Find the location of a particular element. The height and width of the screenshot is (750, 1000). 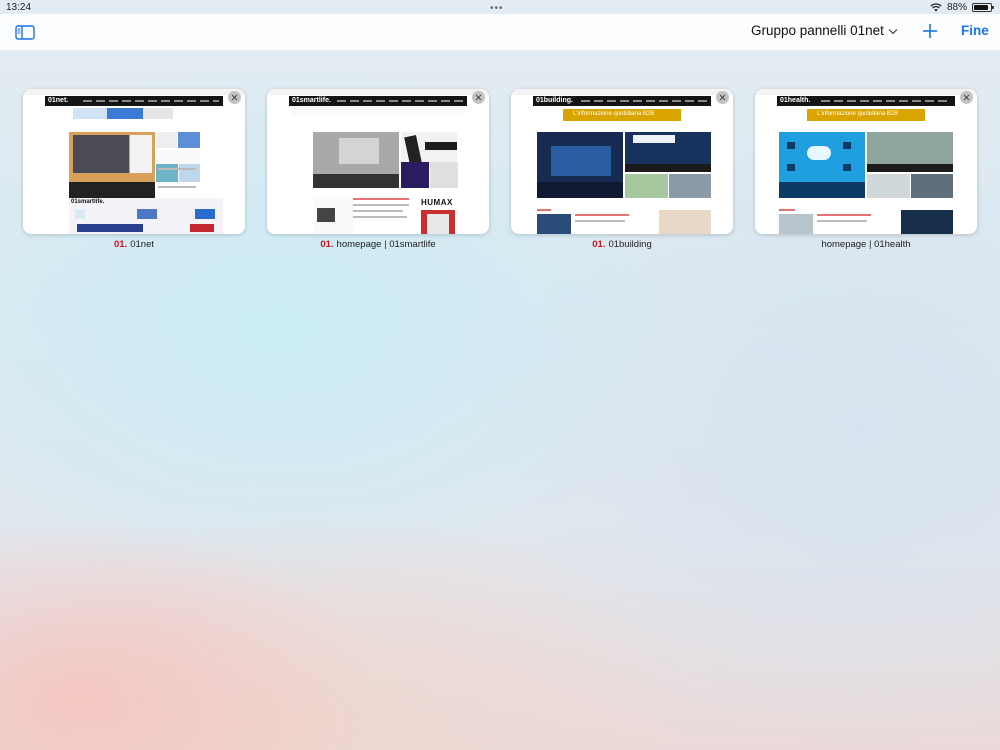

tab-thumbnail: 01health. L'informazione quotidiana B2B is located at coordinates (866, 161).